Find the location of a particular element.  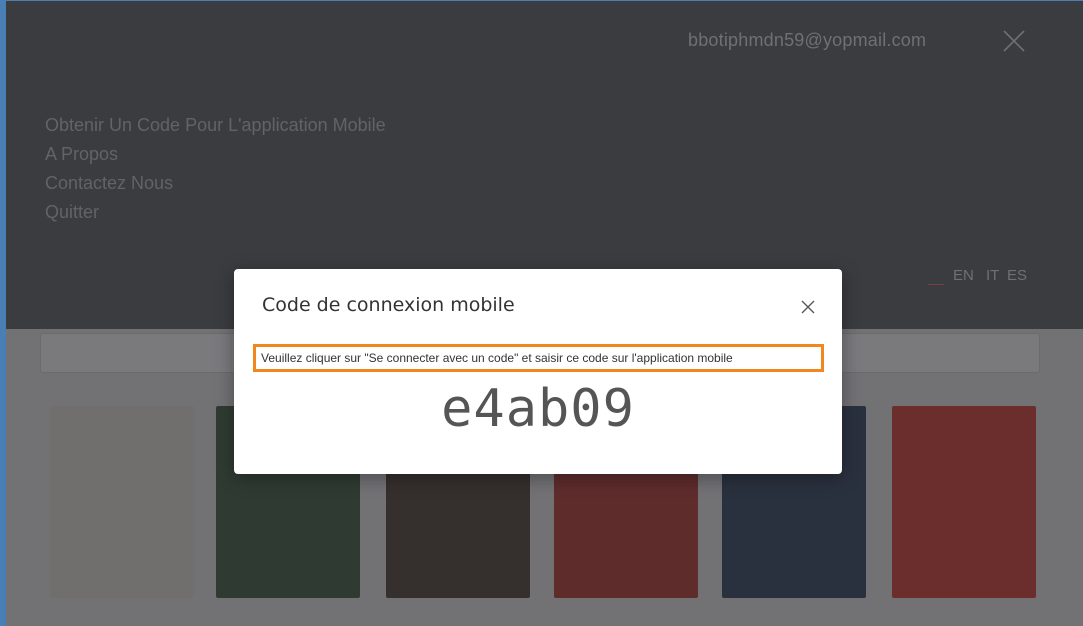

menu-item-about: A Propos is located at coordinates (215, 154).